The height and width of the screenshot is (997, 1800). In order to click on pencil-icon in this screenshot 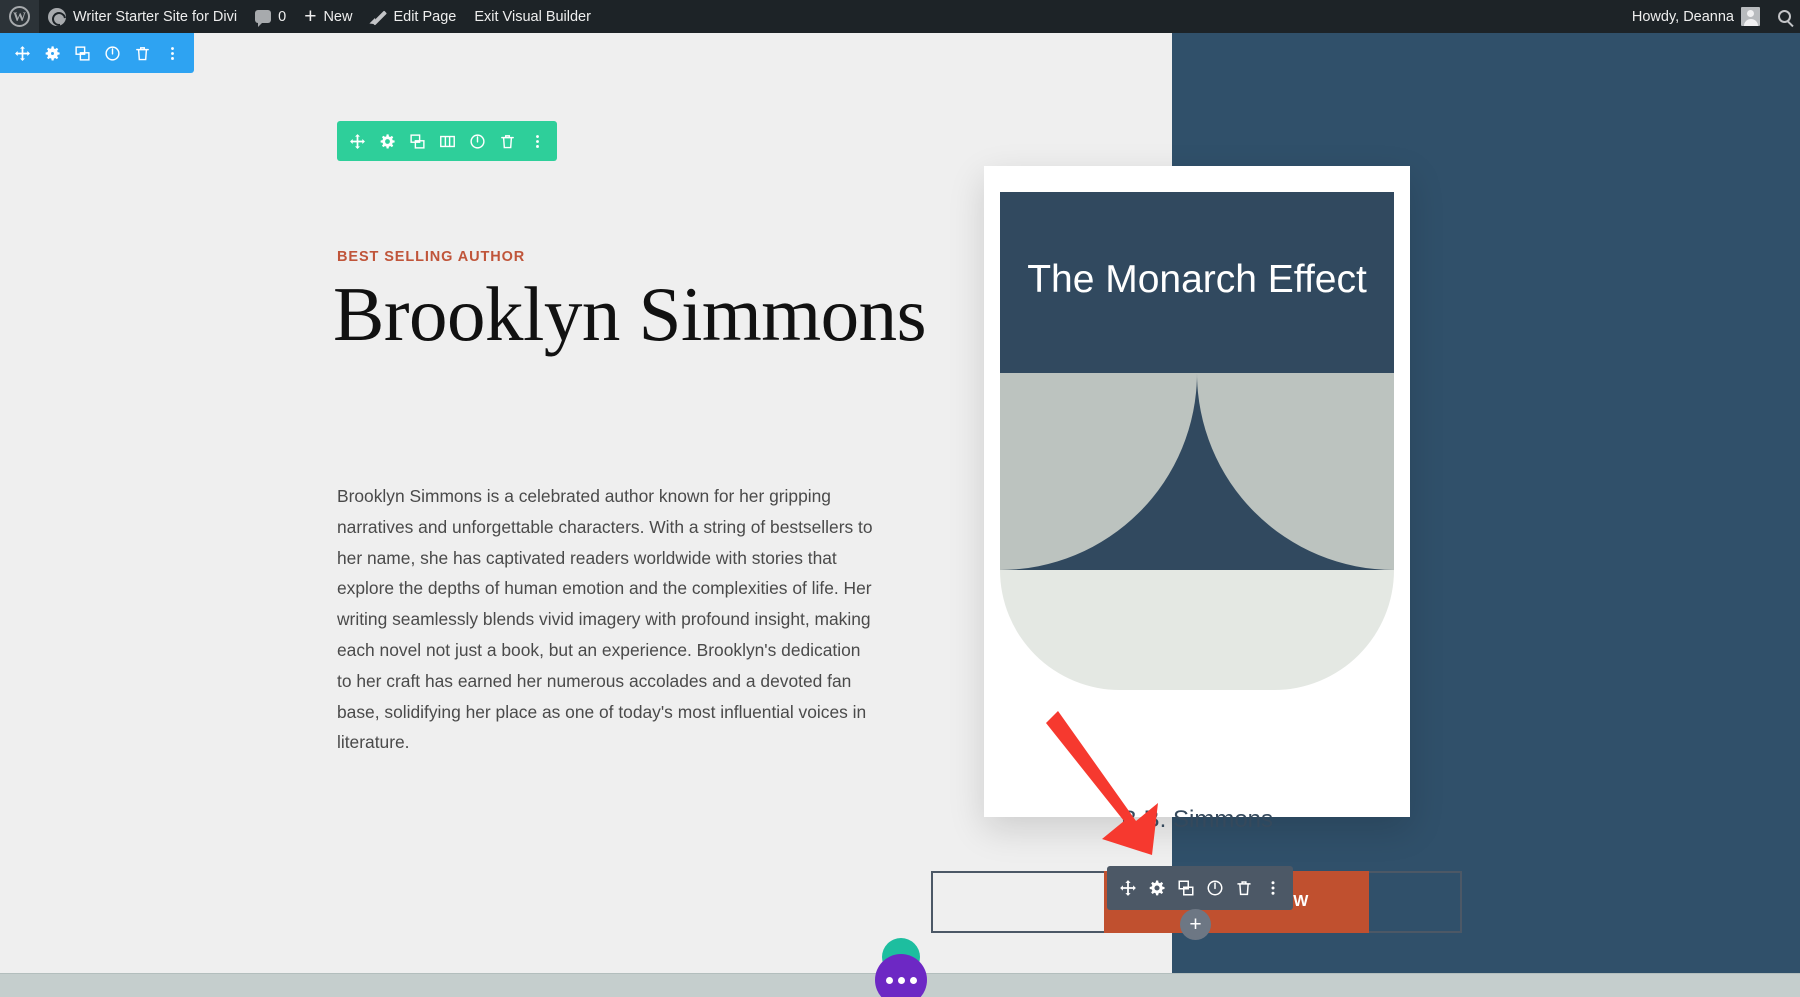, I will do `click(378, 17)`.